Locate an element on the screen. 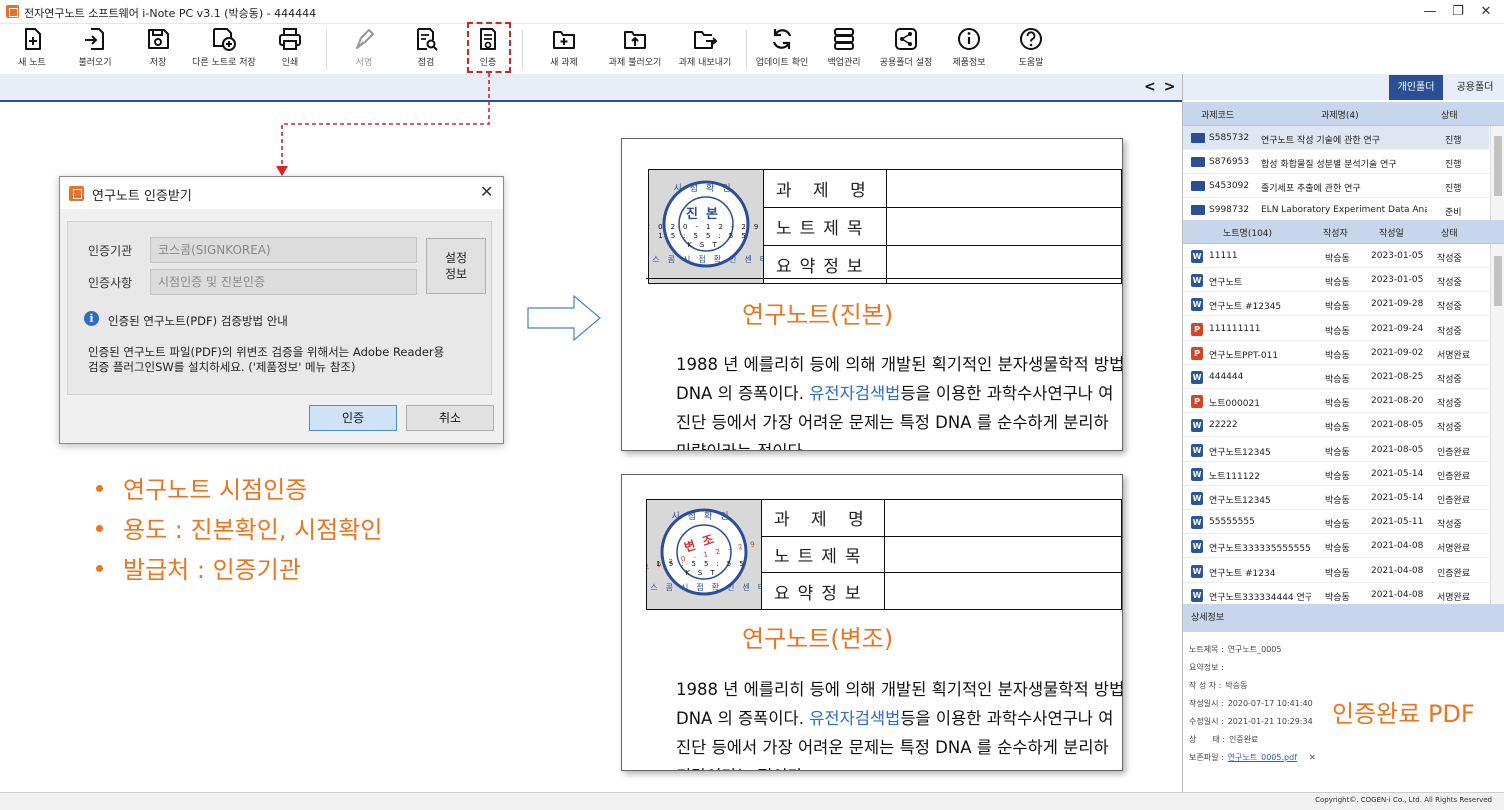 The image size is (1504, 810). col-note-status: 상태 is located at coordinates (1449, 232).